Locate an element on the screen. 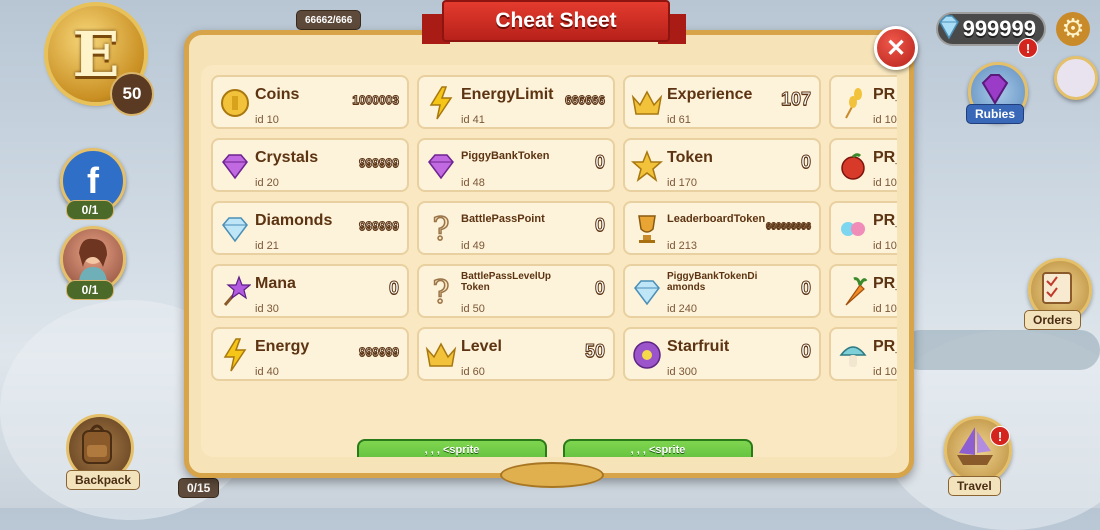  resource-id: id 300 is located at coordinates (682, 372).